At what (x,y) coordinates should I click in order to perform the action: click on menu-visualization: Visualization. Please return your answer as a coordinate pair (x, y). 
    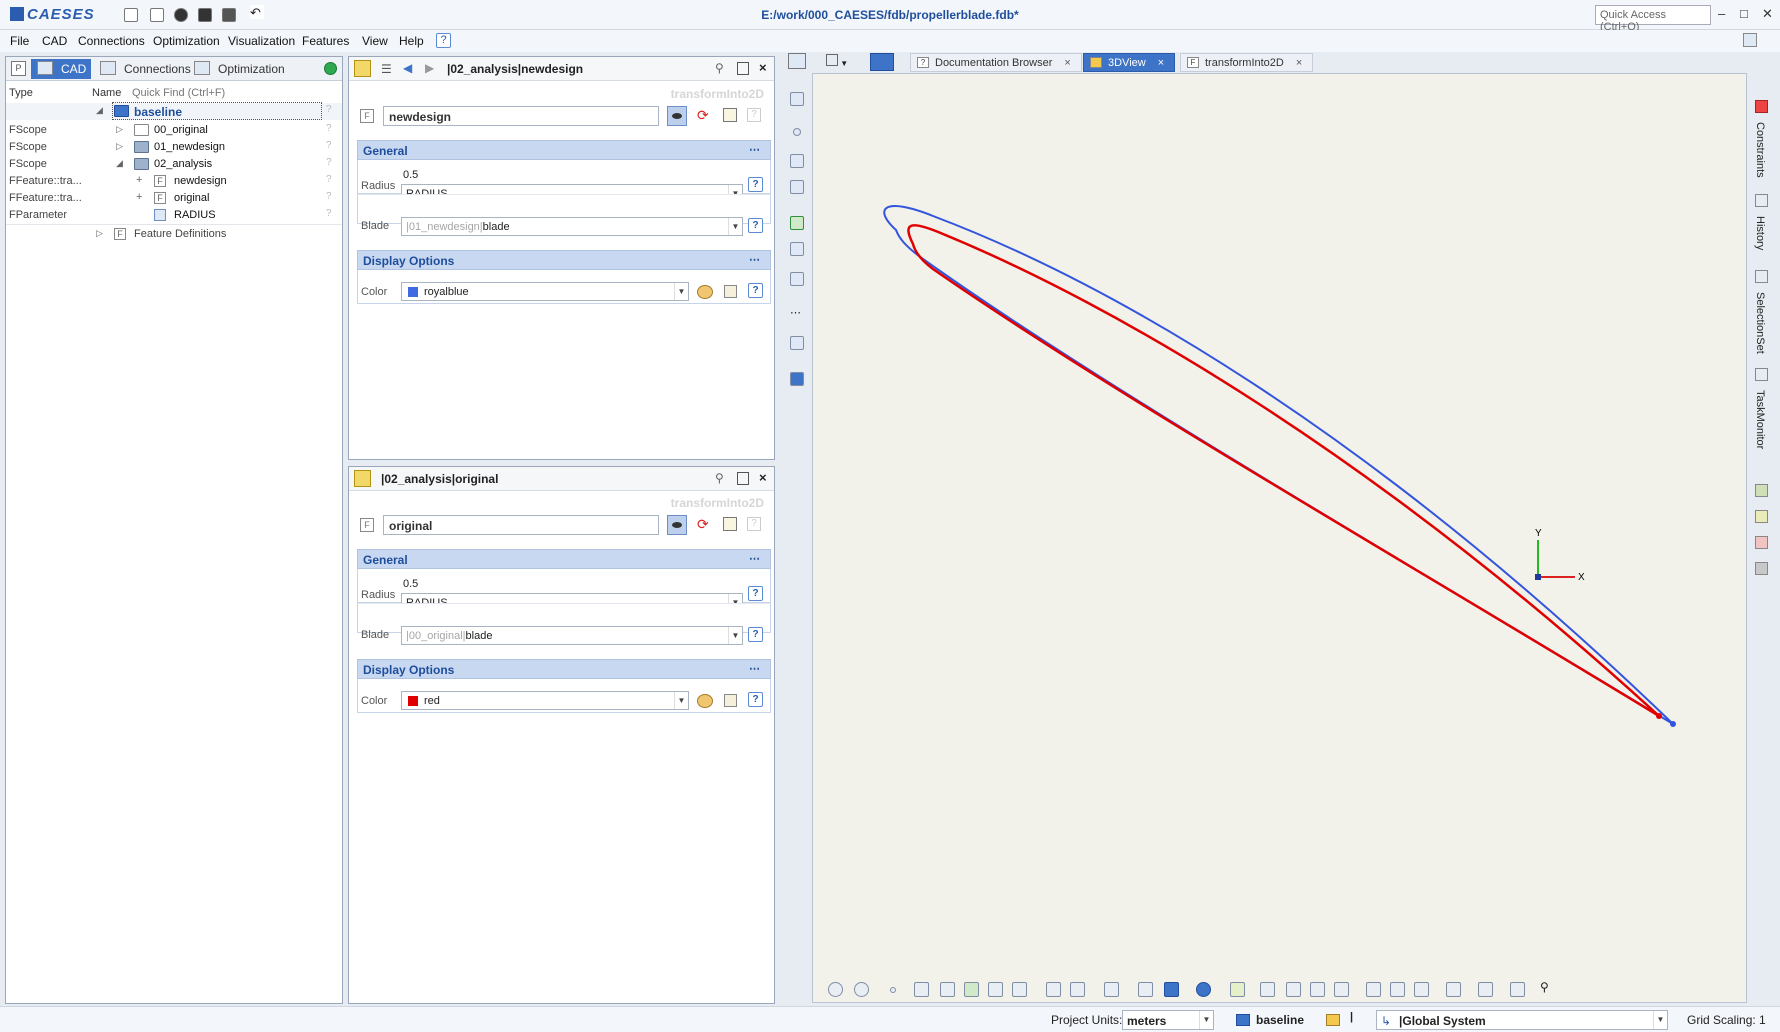
    Looking at the image, I should click on (261, 41).